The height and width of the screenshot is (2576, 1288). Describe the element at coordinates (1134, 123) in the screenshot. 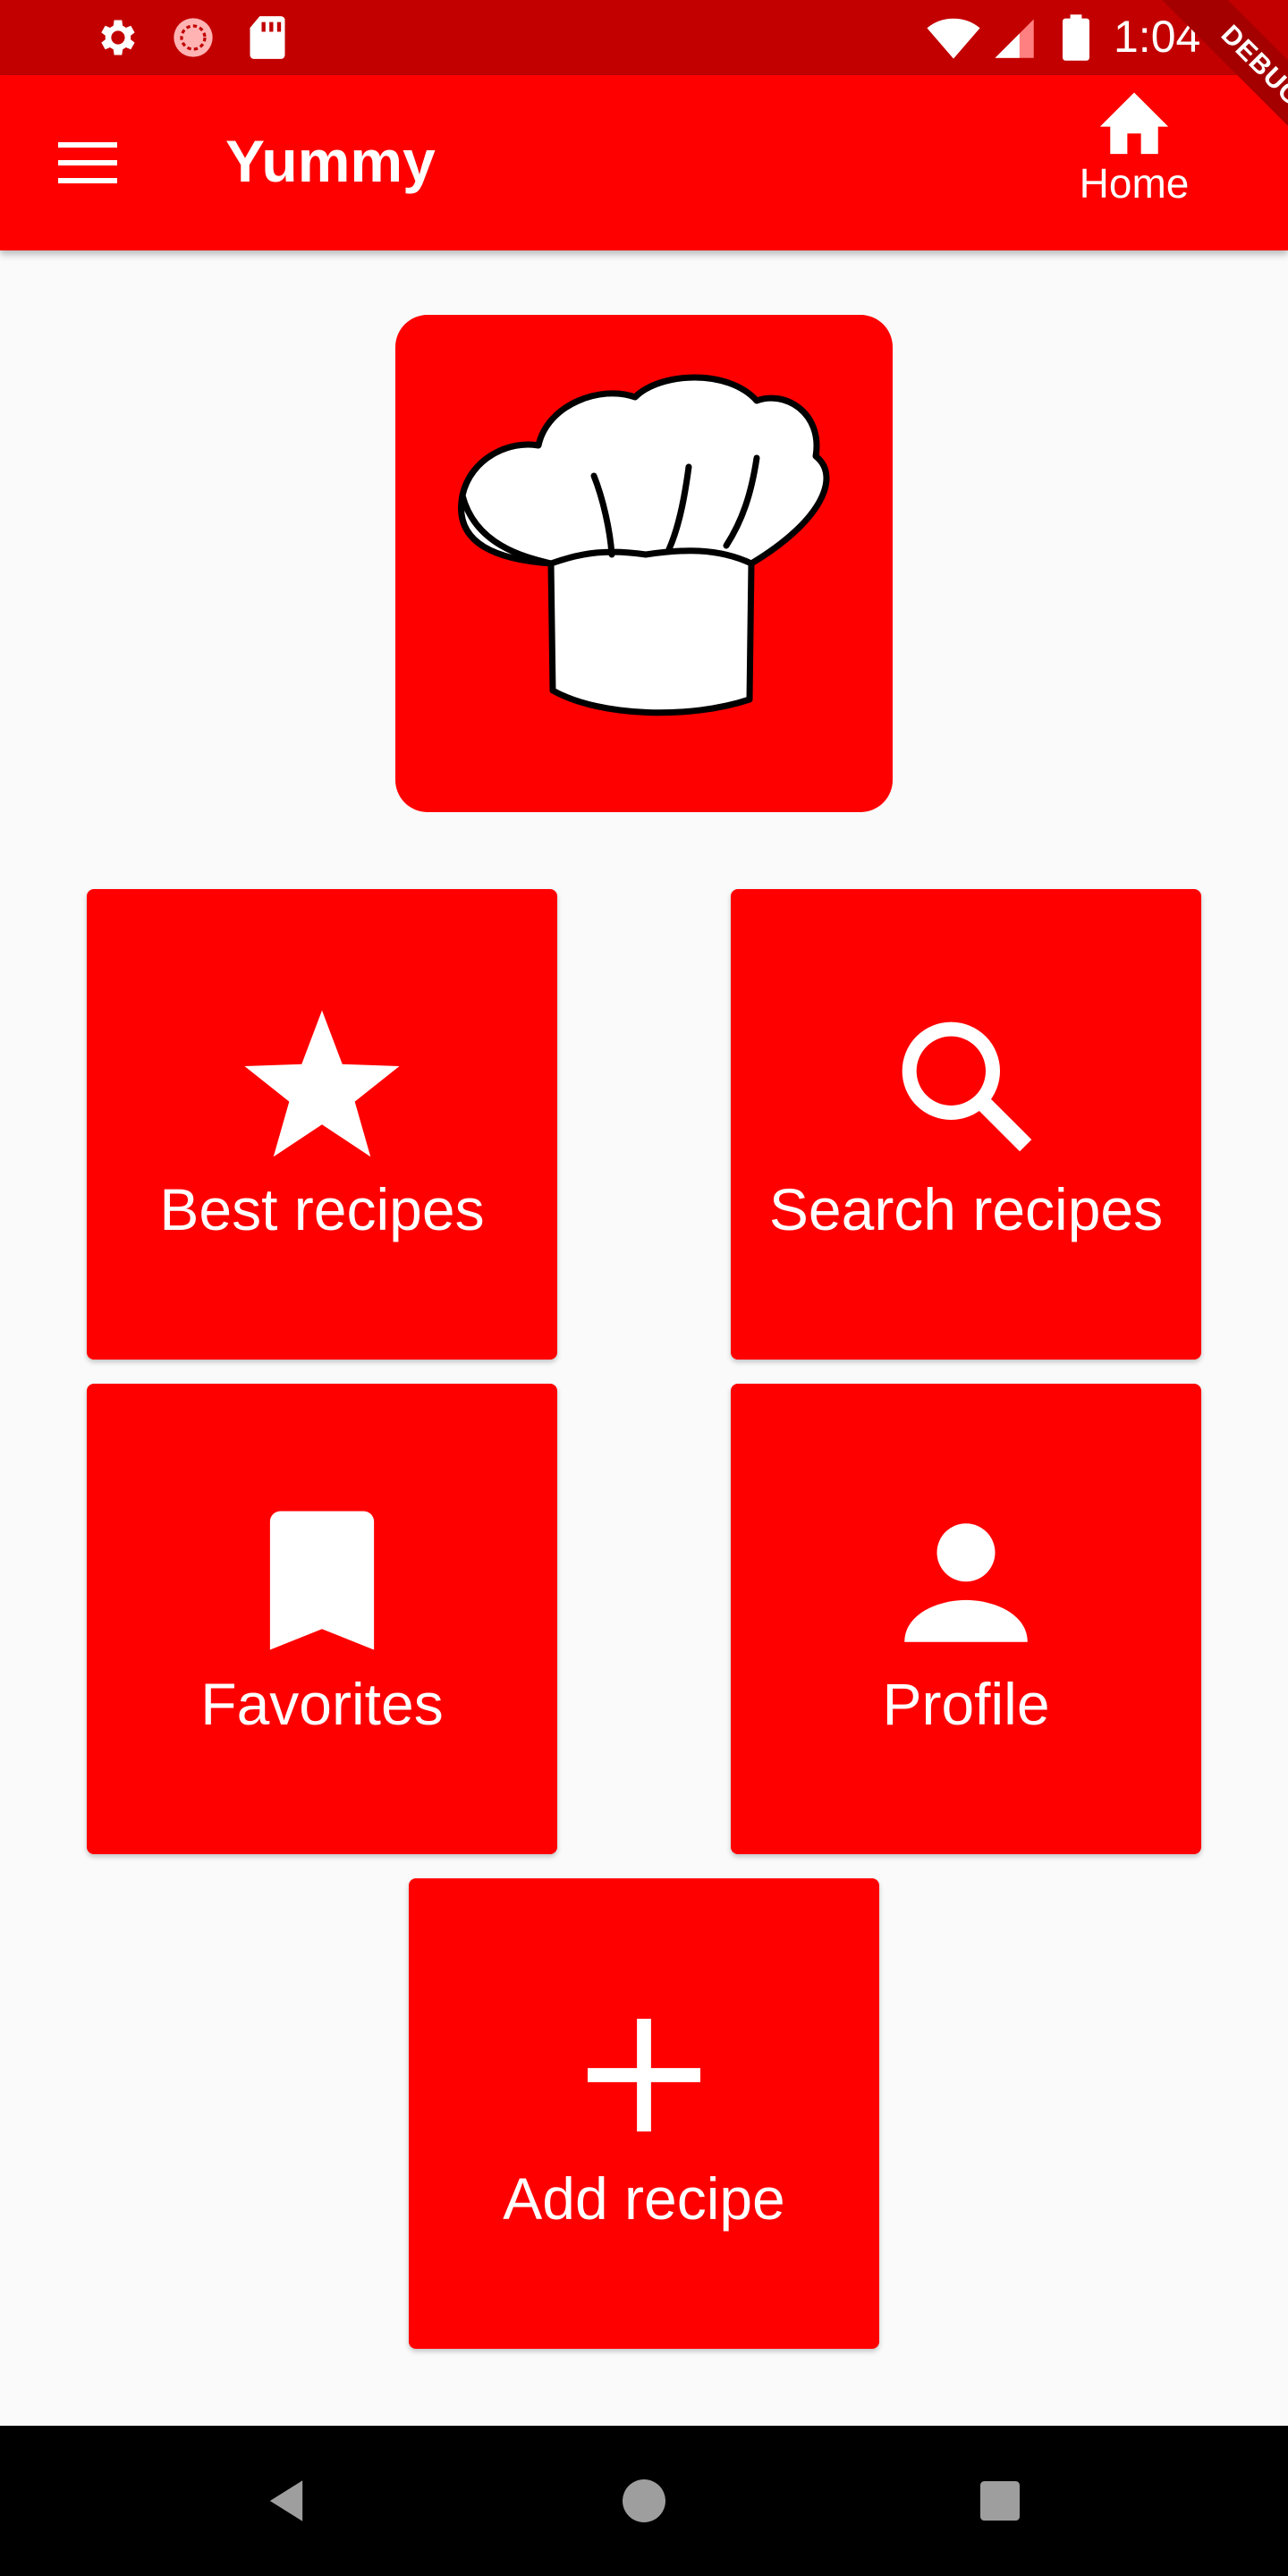

I see `home-icon` at that location.